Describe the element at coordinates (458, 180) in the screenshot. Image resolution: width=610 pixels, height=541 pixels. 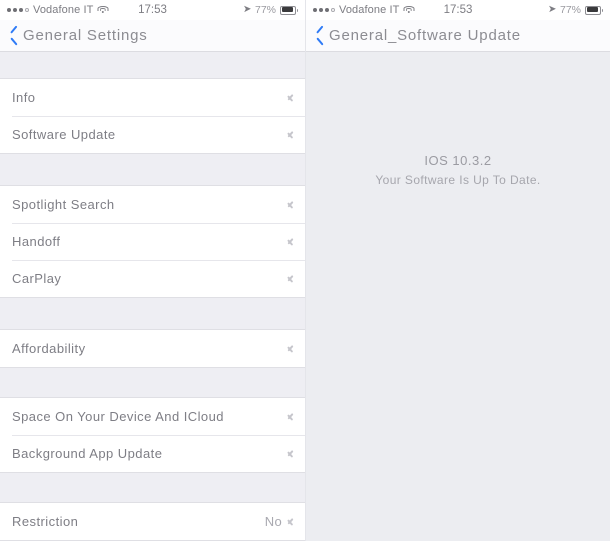
I see `software-up-to-date-label: Your Software Is Up To Date.` at that location.